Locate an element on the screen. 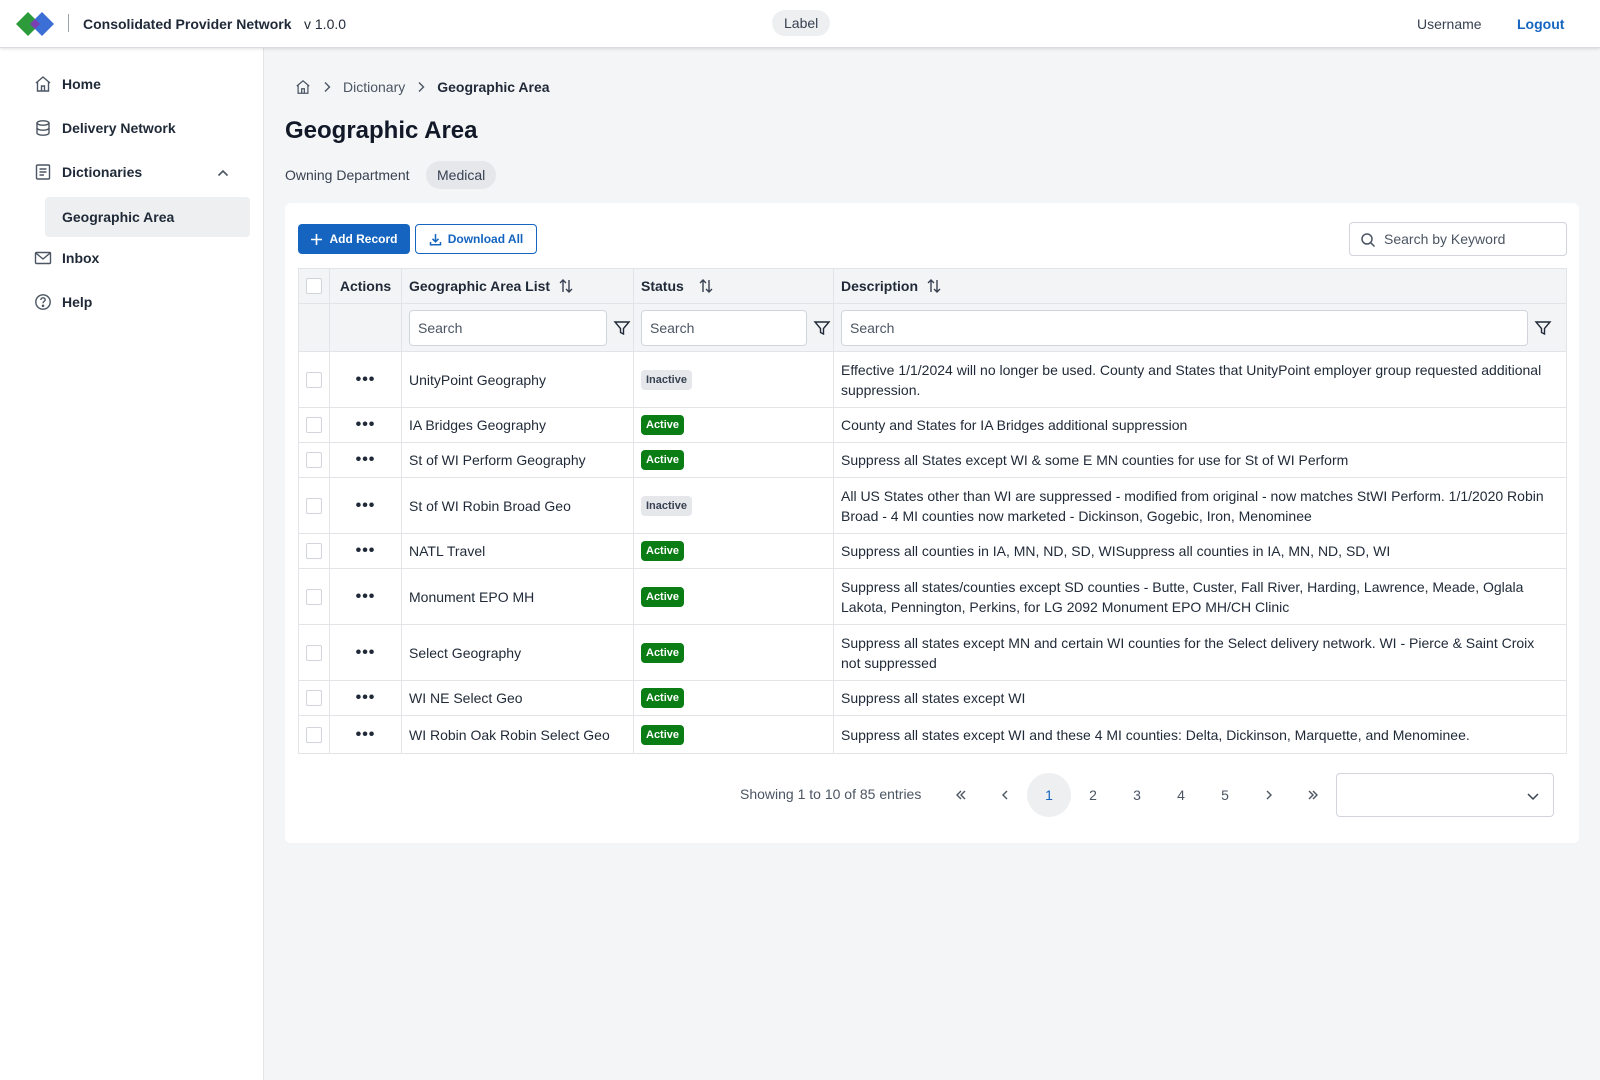  page-title: Geographic Area is located at coordinates (381, 130).